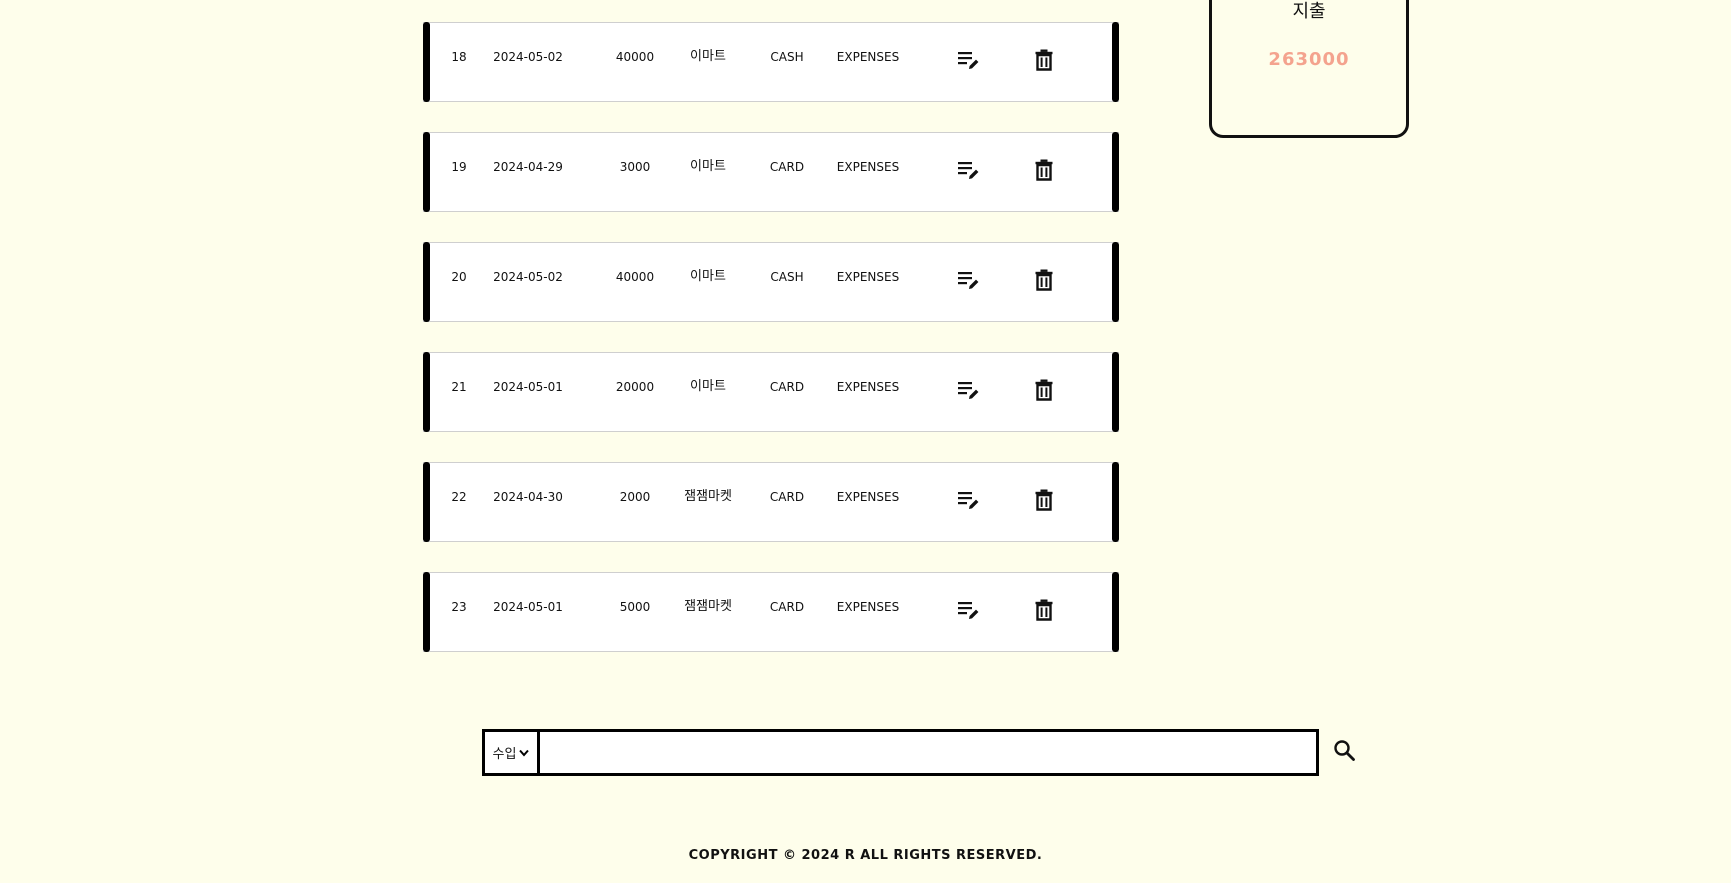 The height and width of the screenshot is (883, 1731). I want to click on record-row: 23 2024-05-01 5000 잼잼마켓 CARD EXPENSES, so click(771, 612).